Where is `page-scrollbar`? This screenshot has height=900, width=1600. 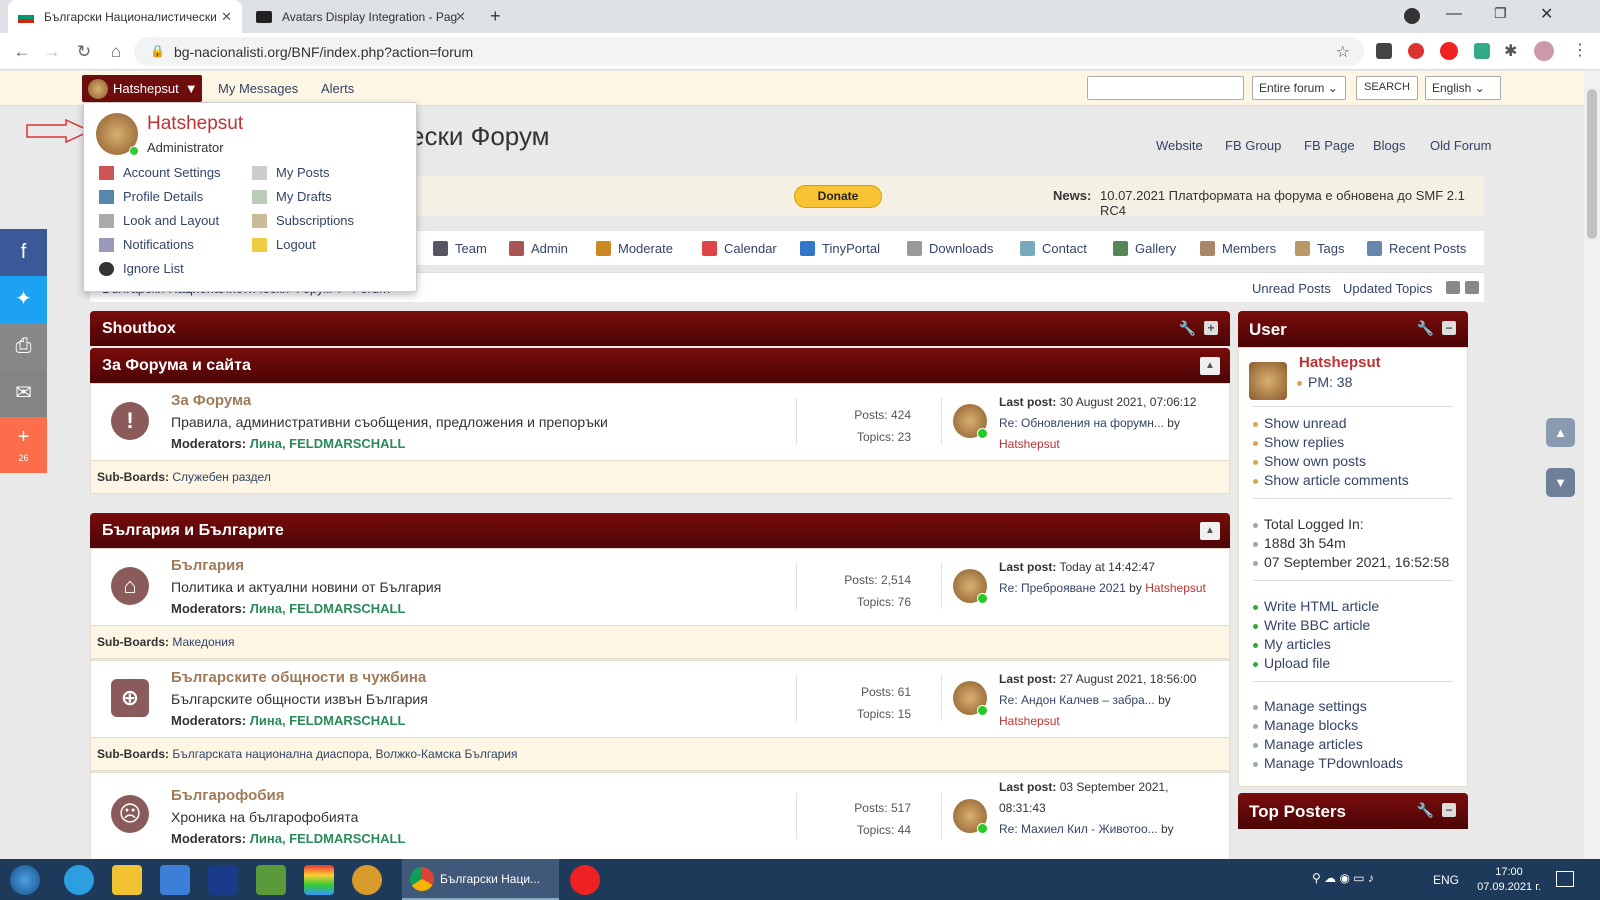
page-scrollbar is located at coordinates (1592, 465).